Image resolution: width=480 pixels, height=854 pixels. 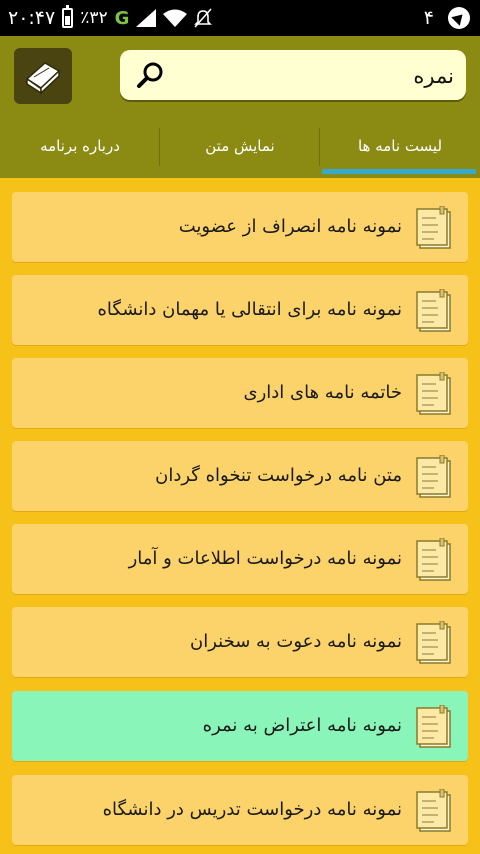 I want to click on list-item-label: نمونه نامه برای انتقالی یا مهمان دانشگاه, so click(x=249, y=309).